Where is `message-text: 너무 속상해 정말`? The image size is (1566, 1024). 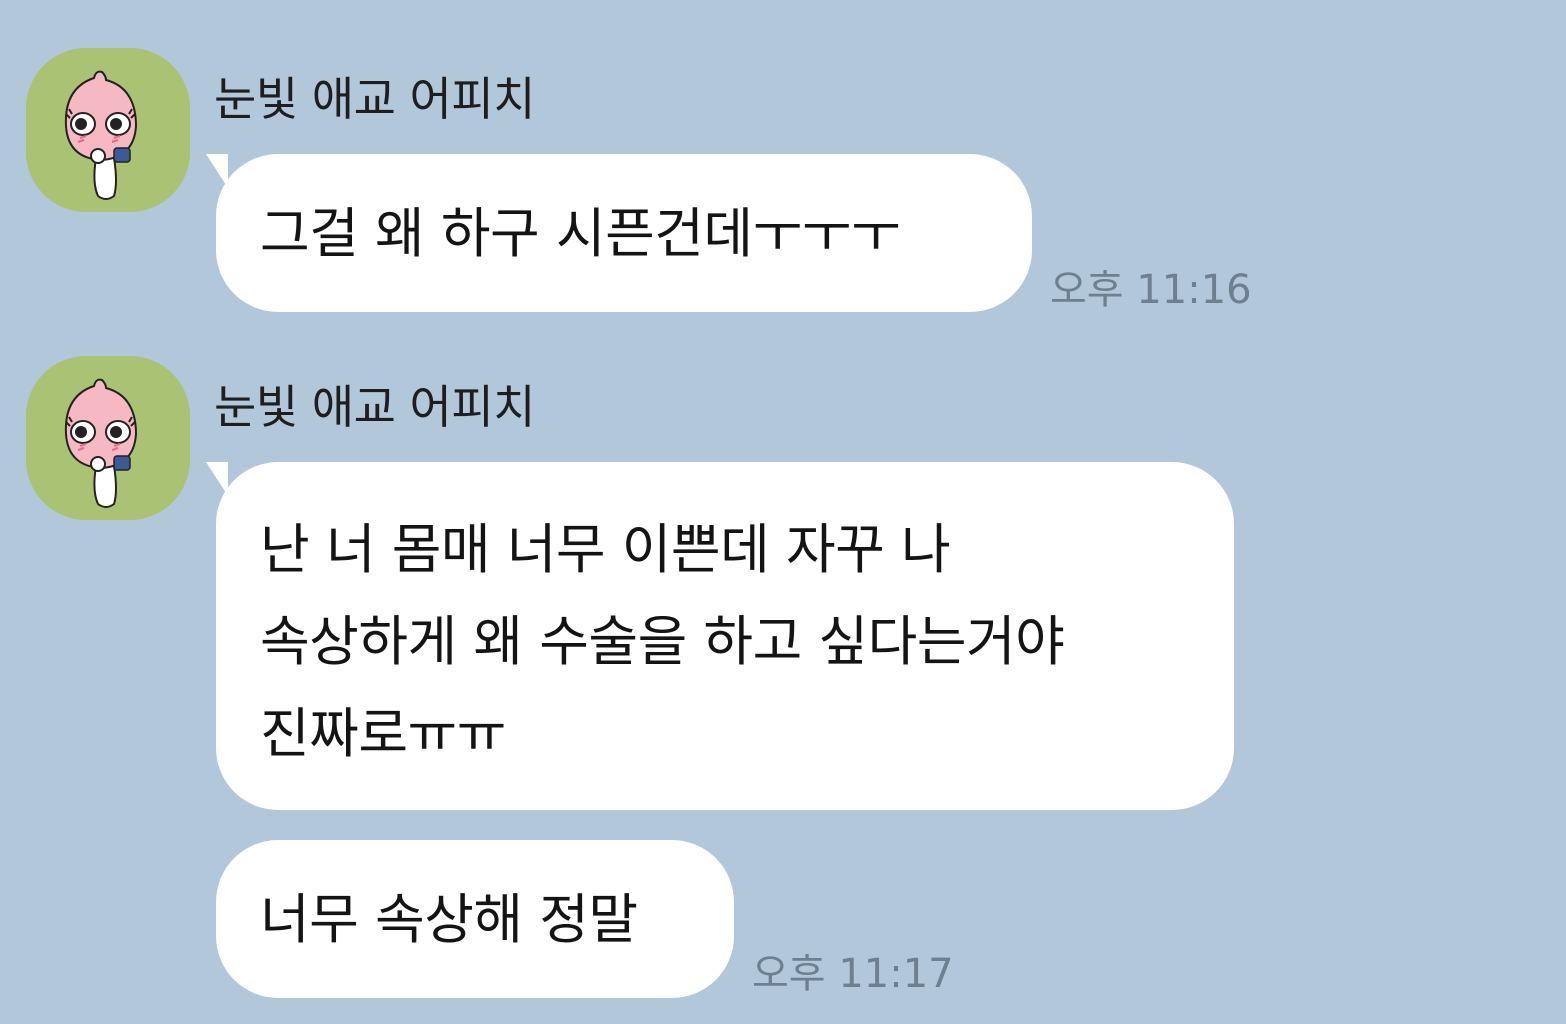
message-text: 너무 속상해 정말 is located at coordinates (475, 920).